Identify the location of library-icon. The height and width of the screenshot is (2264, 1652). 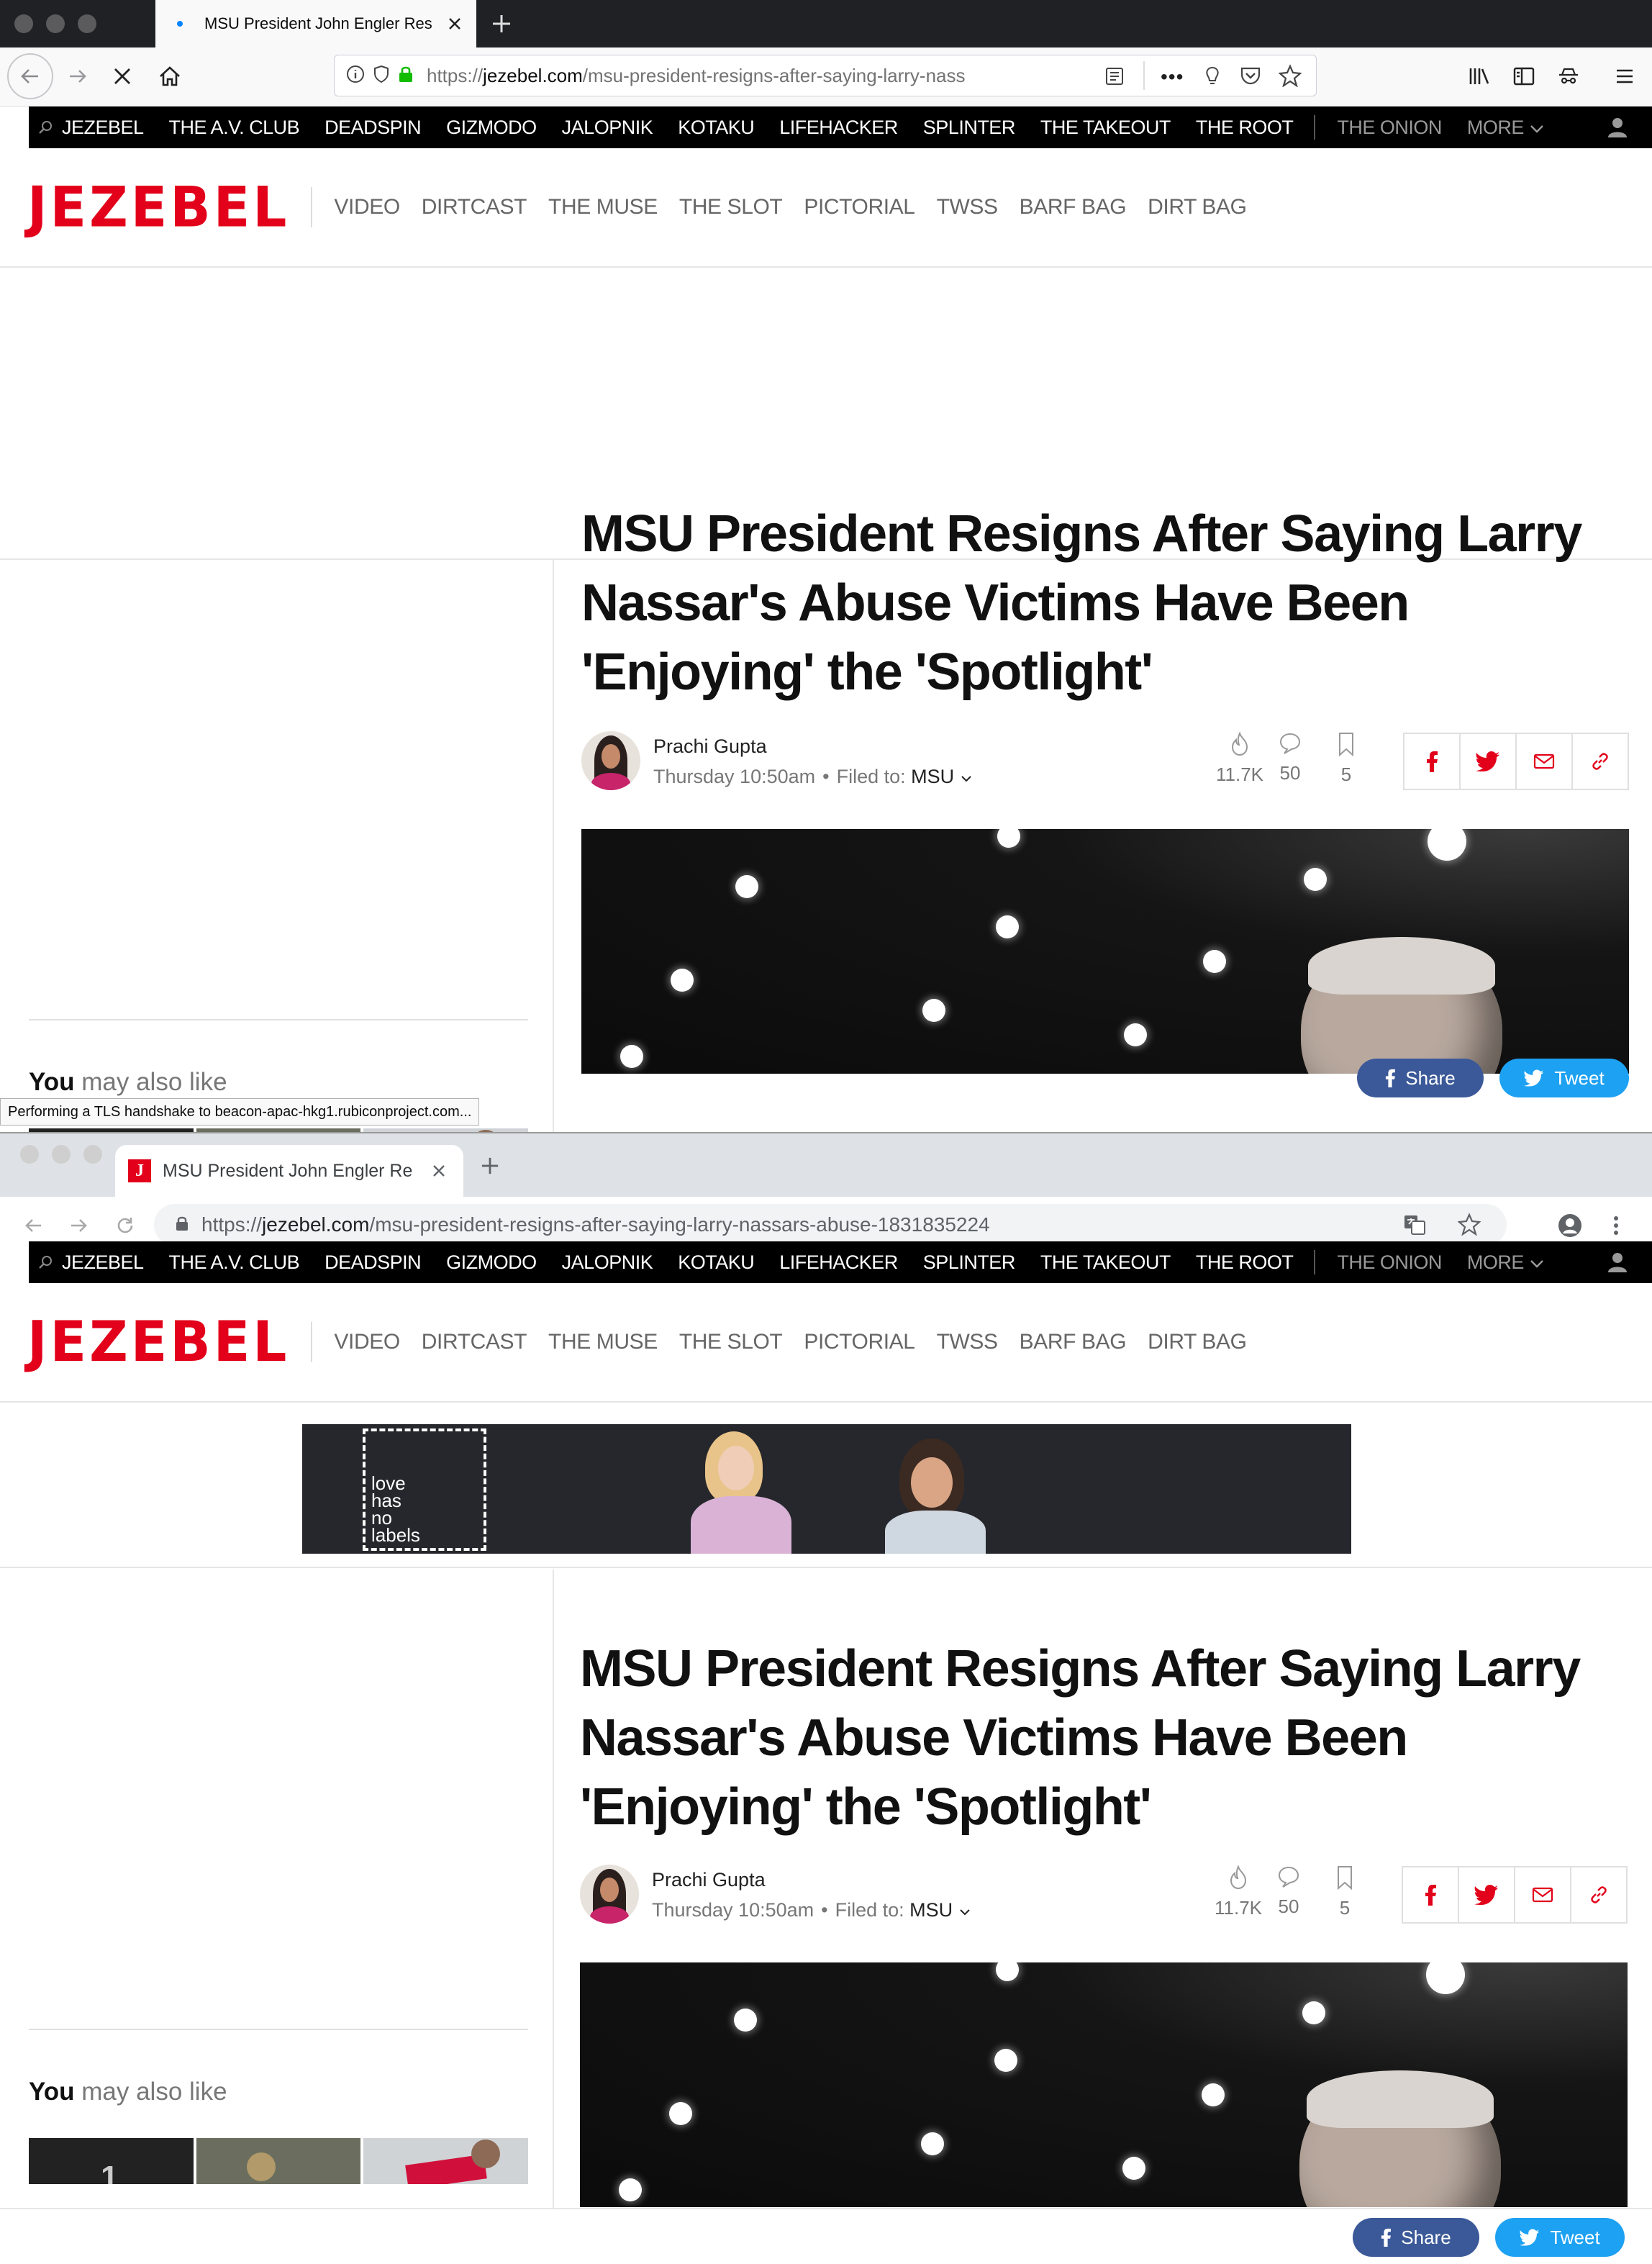
(1479, 76).